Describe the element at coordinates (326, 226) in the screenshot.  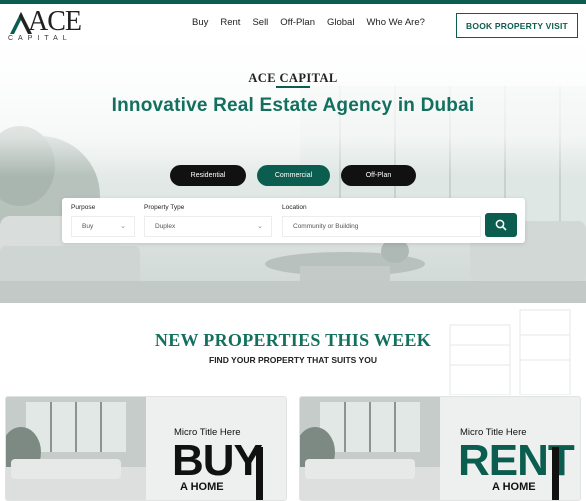
I see `location-placeholder: Community or Building` at that location.